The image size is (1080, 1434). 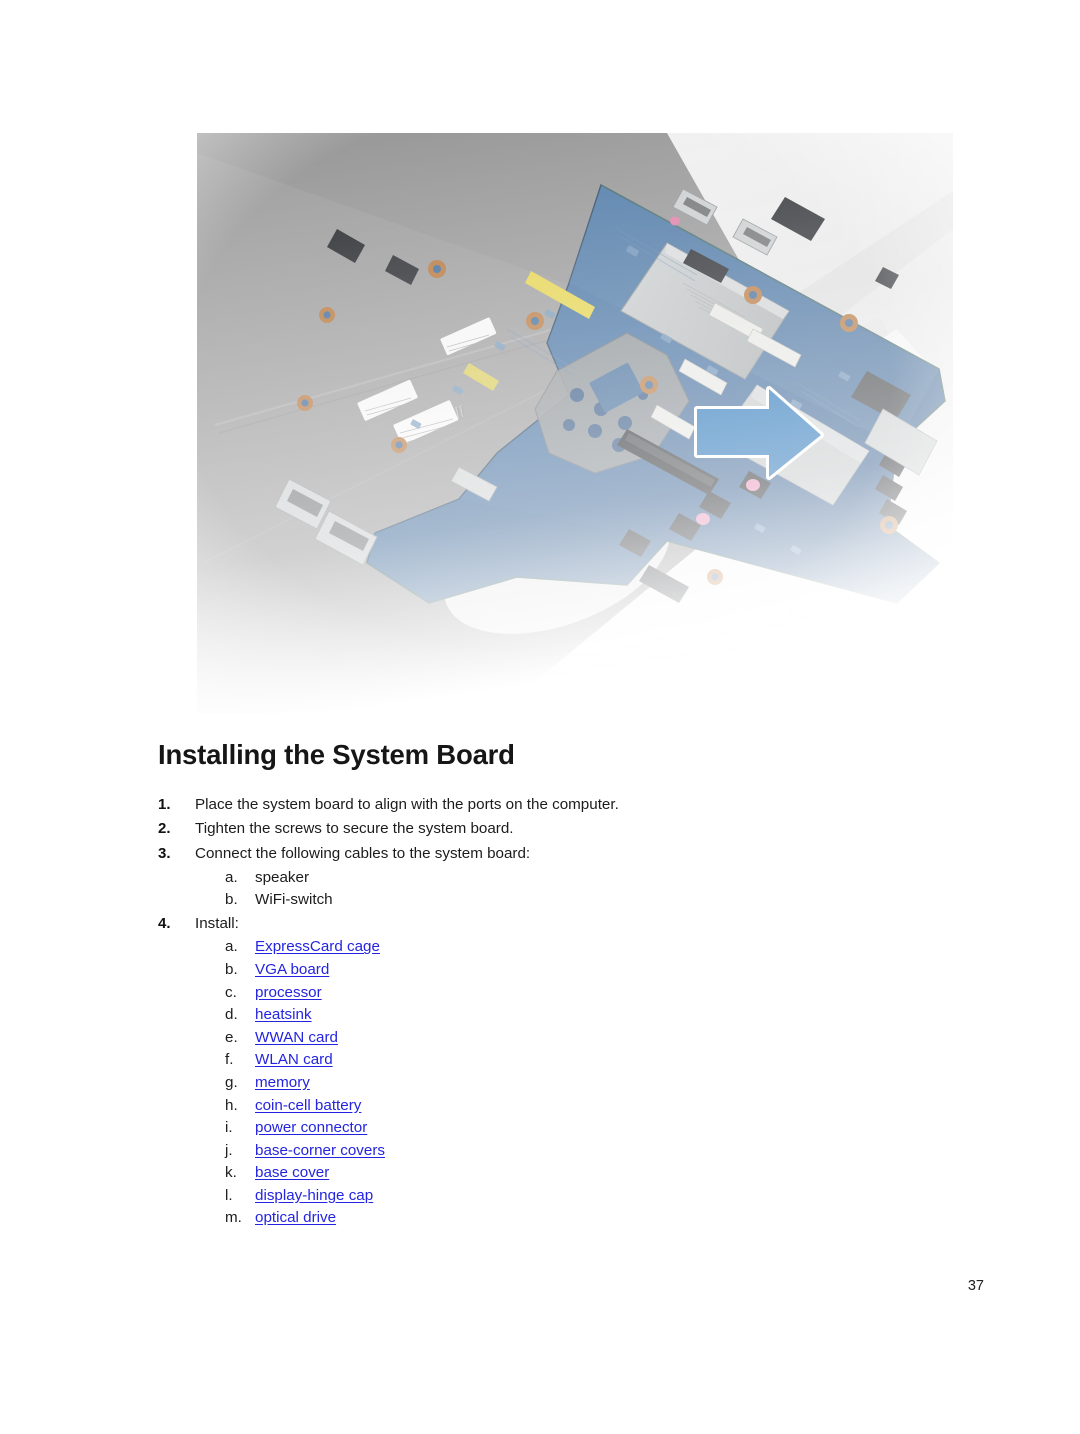 What do you see at coordinates (217, 923) in the screenshot?
I see `step-text: Install:` at bounding box center [217, 923].